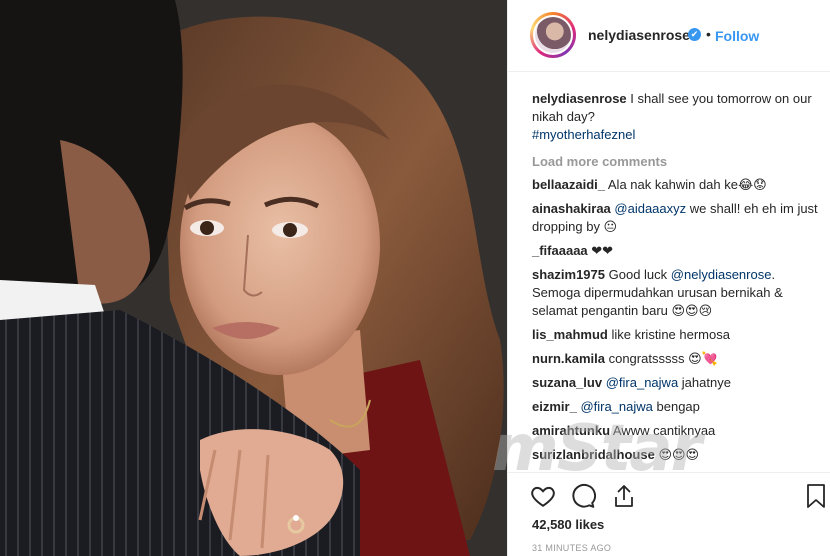 The height and width of the screenshot is (556, 830). What do you see at coordinates (554, 406) in the screenshot?
I see `comment-username: eizmir_` at bounding box center [554, 406].